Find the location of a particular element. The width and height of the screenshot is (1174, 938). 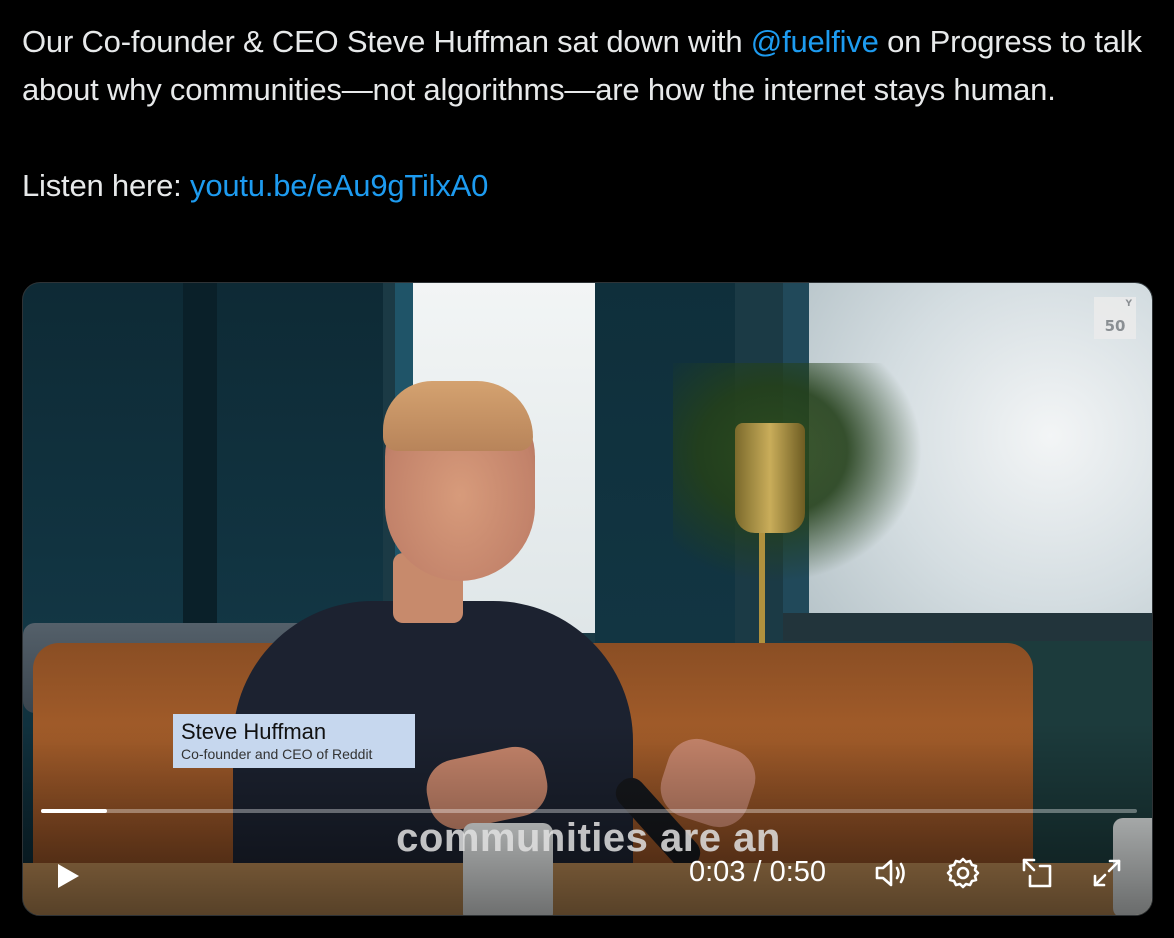

play-icon is located at coordinates (68, 876).